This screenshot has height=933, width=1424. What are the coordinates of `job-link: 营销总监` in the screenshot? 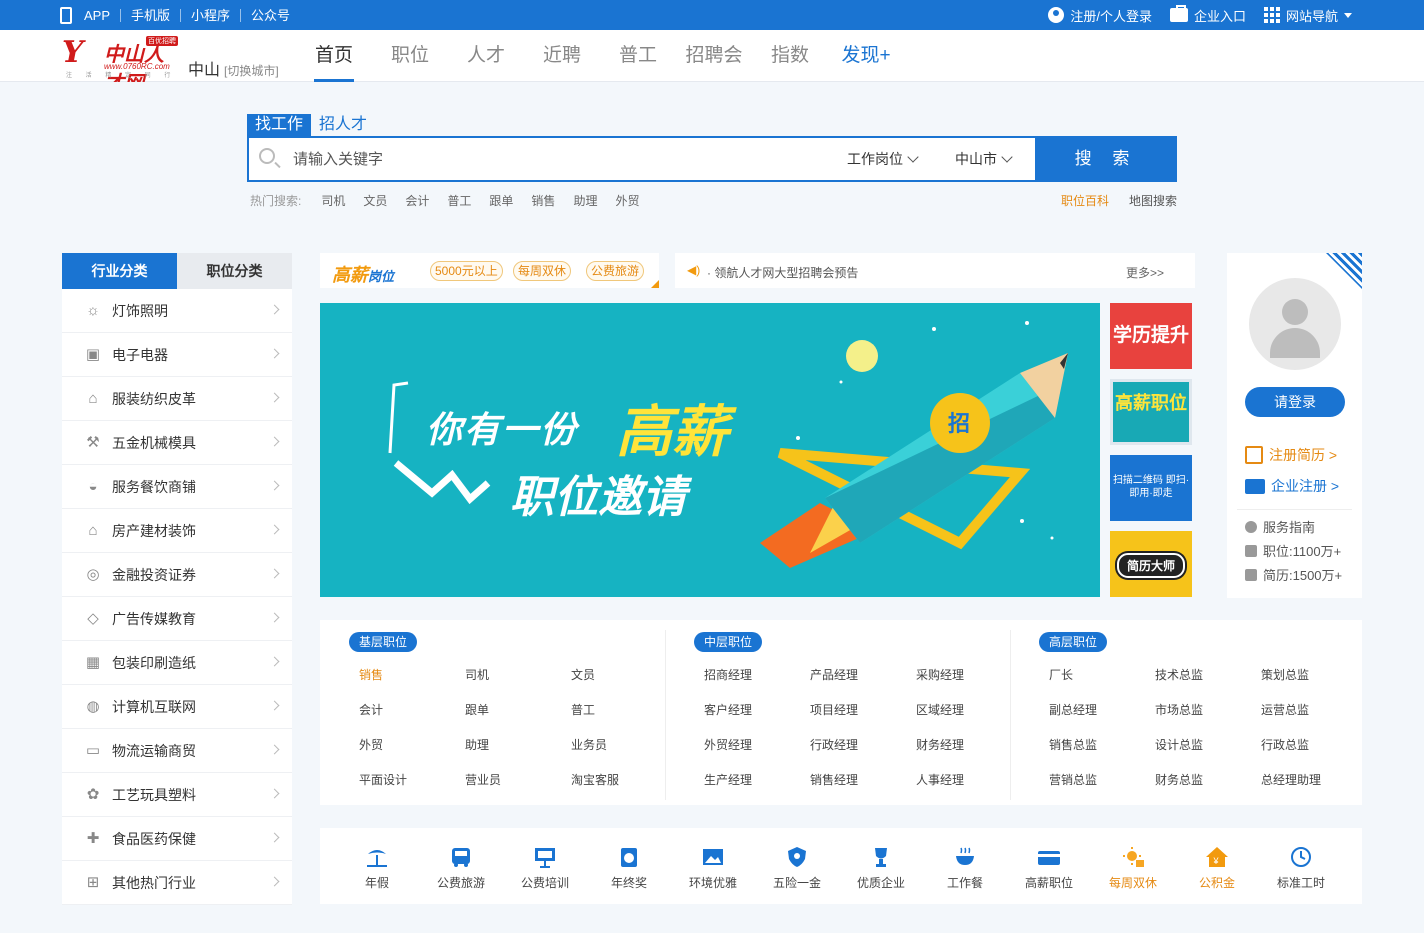 It's located at (1073, 779).